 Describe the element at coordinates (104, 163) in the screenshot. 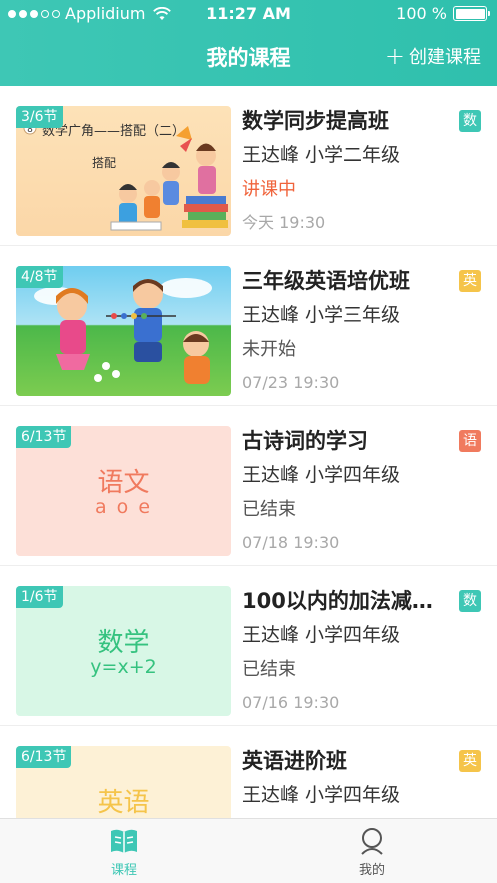

I see `thumbnail-subtitle: 搭配` at that location.